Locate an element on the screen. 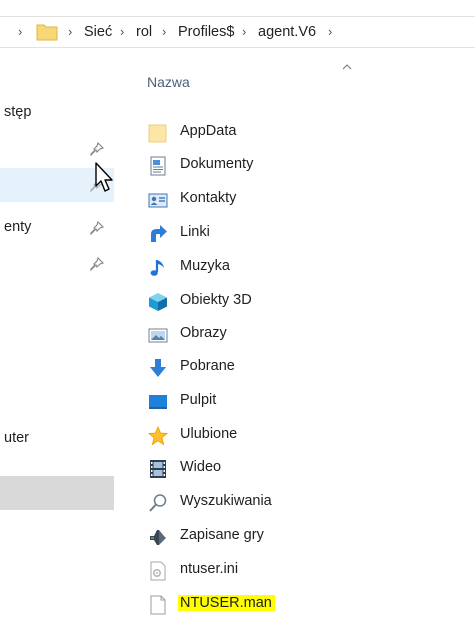 The height and width of the screenshot is (619, 475). downloads-icon is located at coordinates (158, 368).